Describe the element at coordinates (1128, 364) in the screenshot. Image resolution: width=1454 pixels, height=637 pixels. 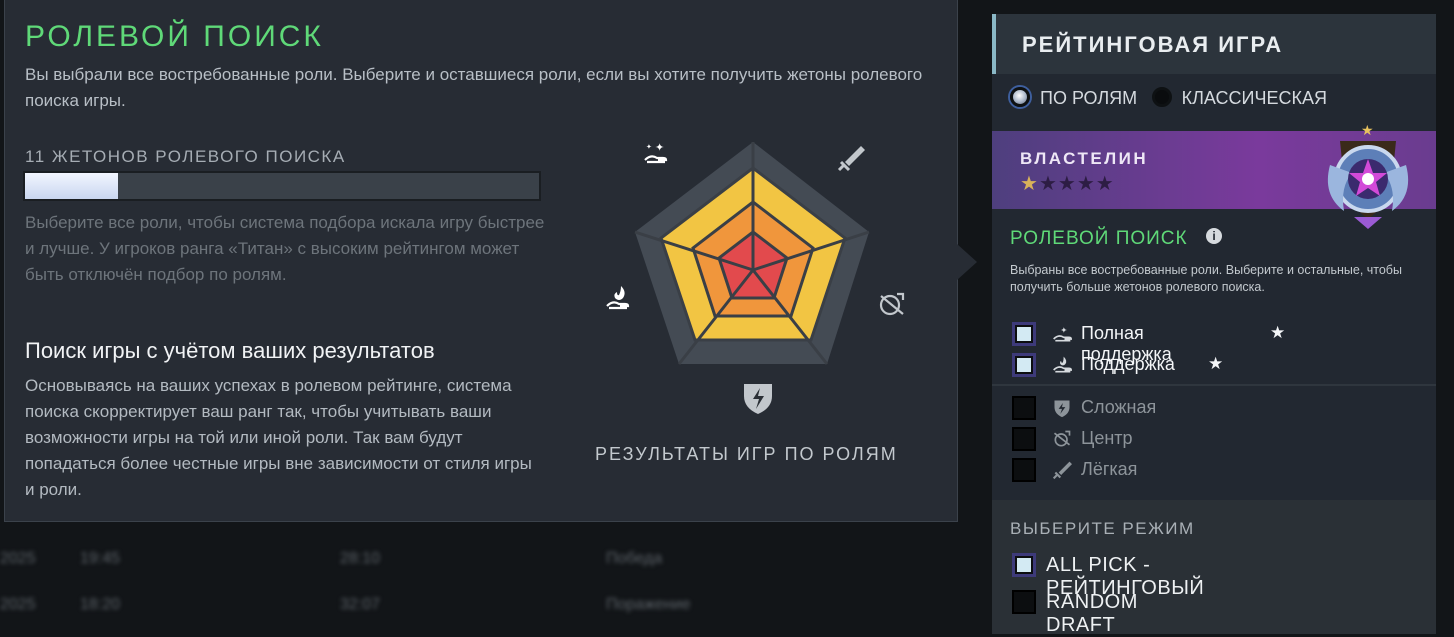
I see `role-label: Поддержка` at that location.